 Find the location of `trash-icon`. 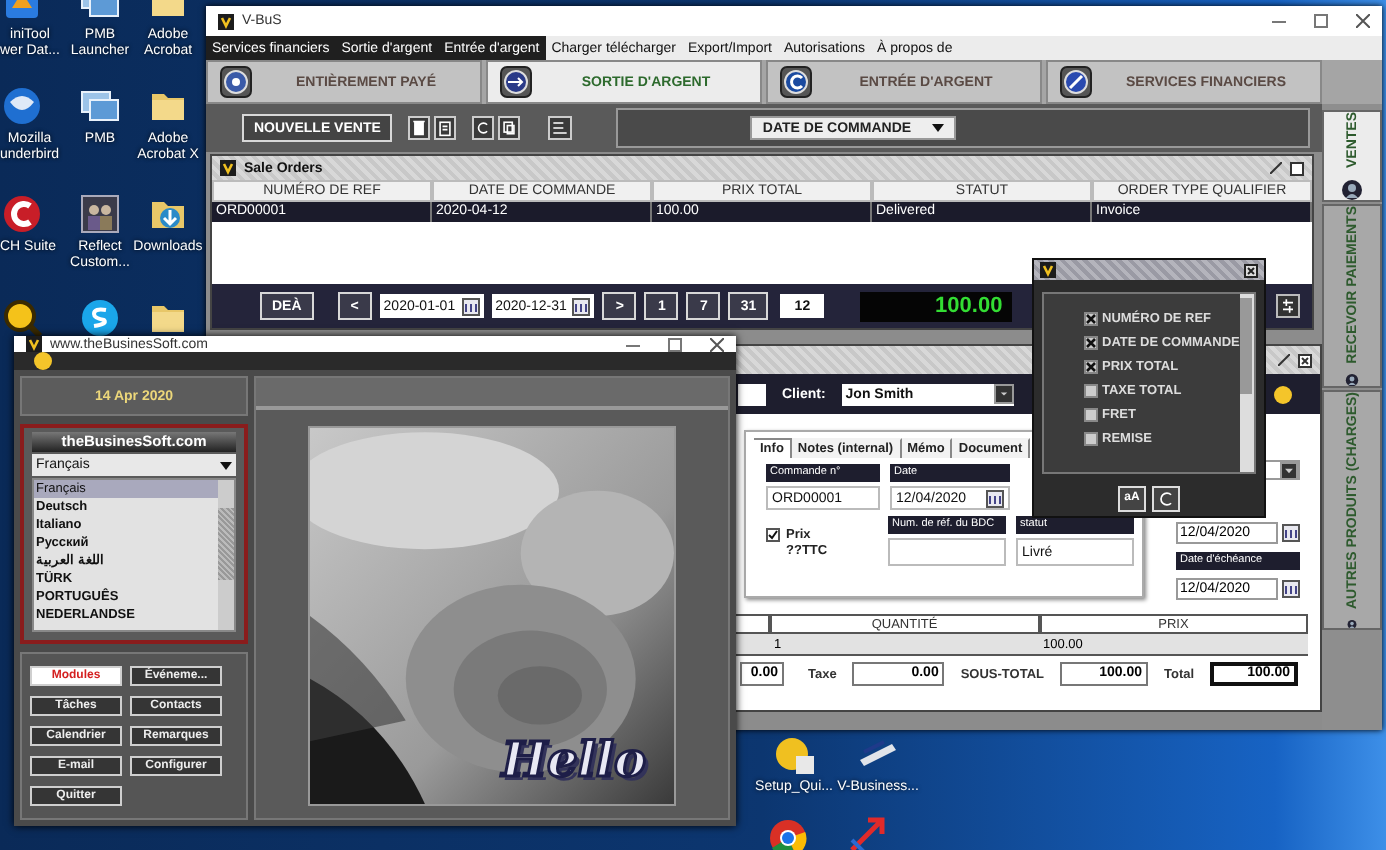

trash-icon is located at coordinates (419, 128).